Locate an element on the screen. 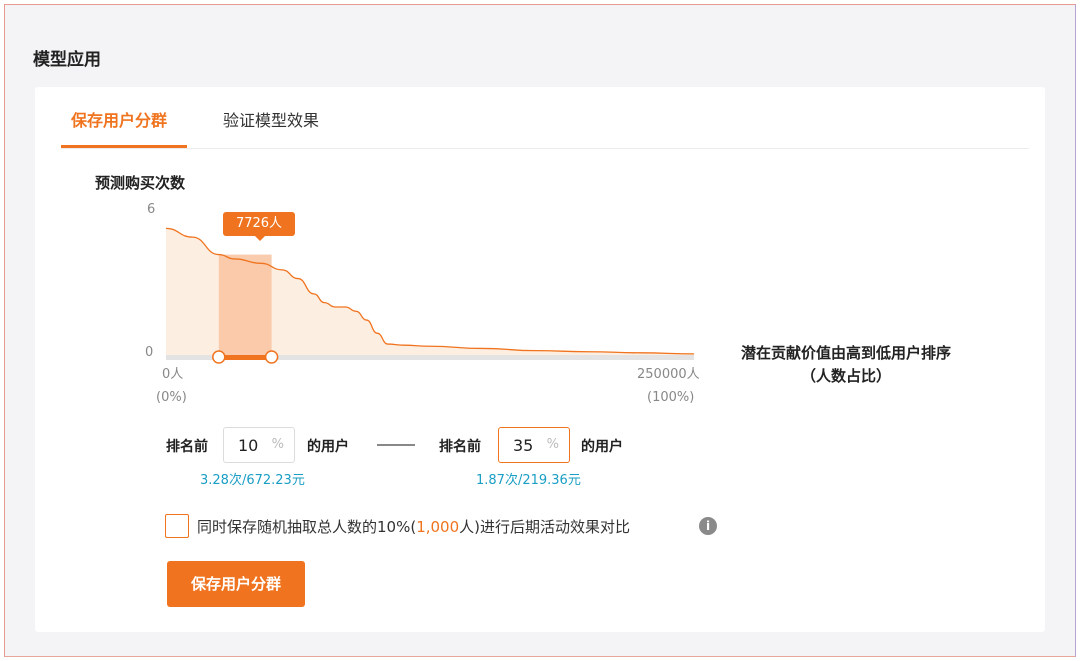 The width and height of the screenshot is (1080, 661). x-axis-start-pct: (0%) is located at coordinates (171, 397).